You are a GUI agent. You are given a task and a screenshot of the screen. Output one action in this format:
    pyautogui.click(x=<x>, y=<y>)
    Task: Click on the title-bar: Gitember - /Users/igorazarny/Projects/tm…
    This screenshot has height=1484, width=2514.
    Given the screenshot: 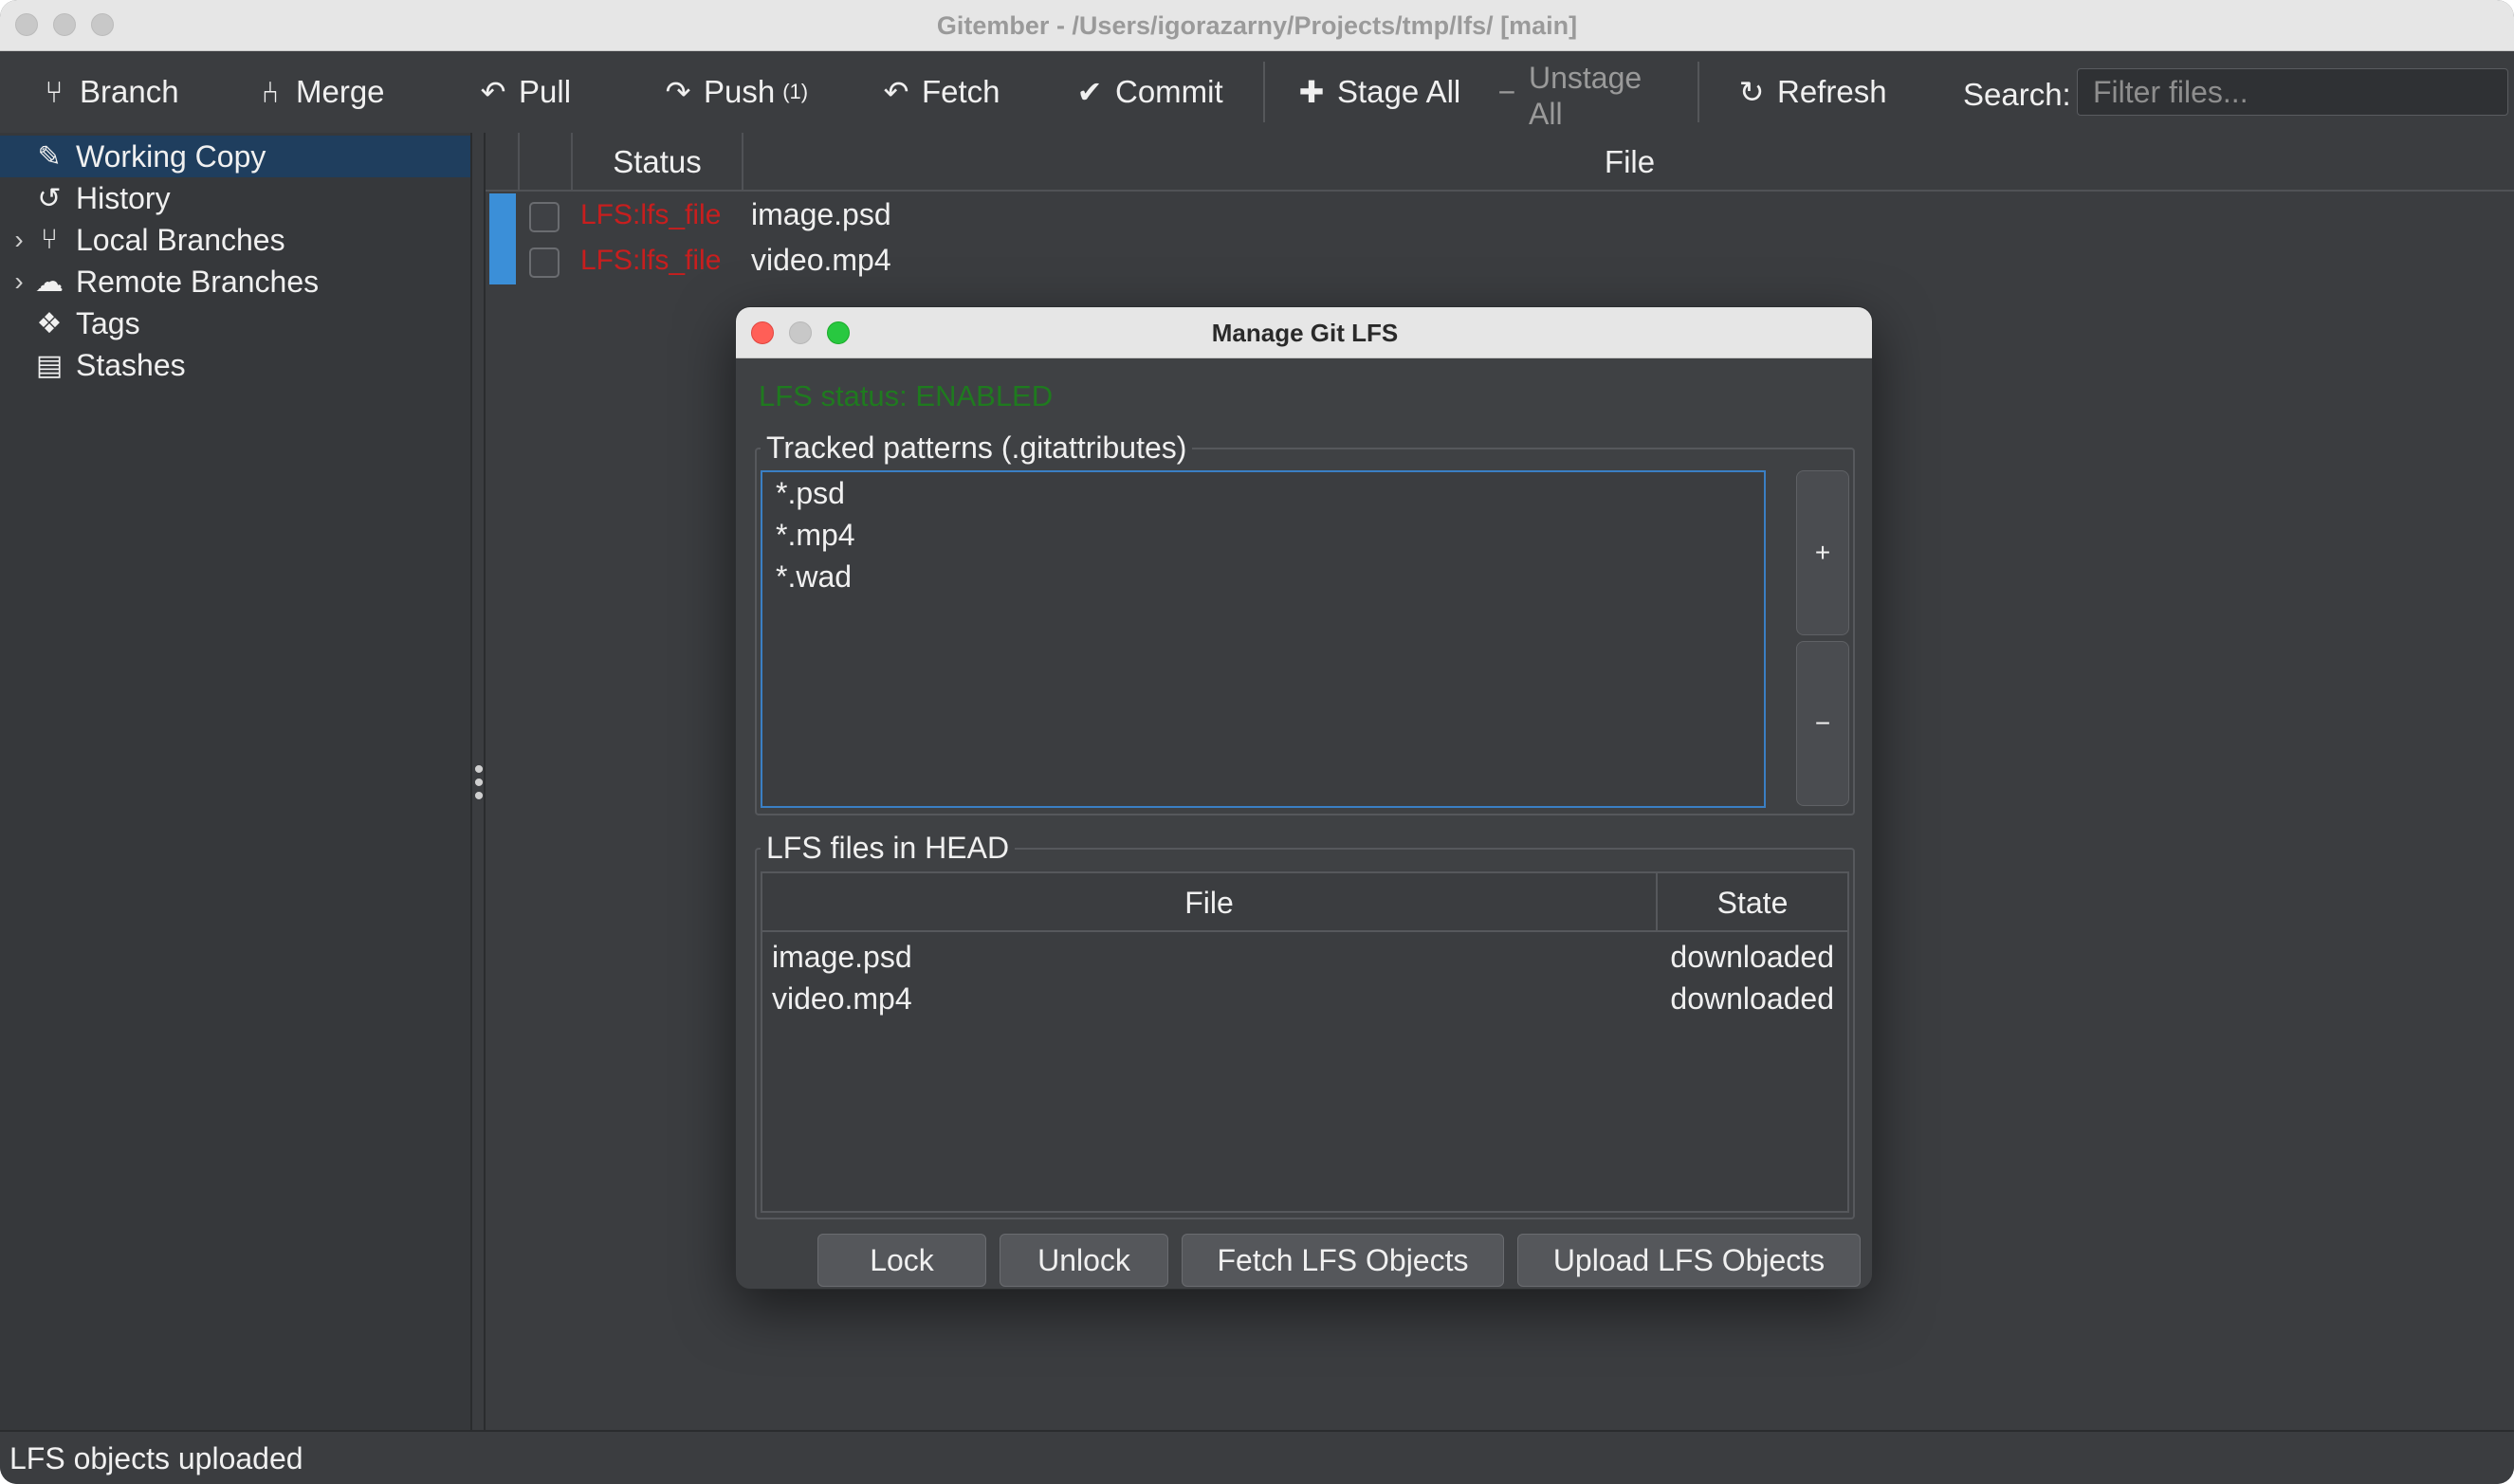 What is the action you would take?
    pyautogui.click(x=1257, y=25)
    